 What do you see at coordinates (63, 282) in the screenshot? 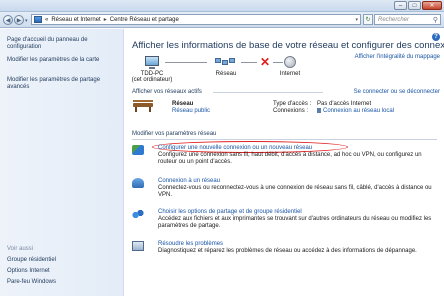
I see `sidebar-item-windows-firewall: Pare-feu Windows` at bounding box center [63, 282].